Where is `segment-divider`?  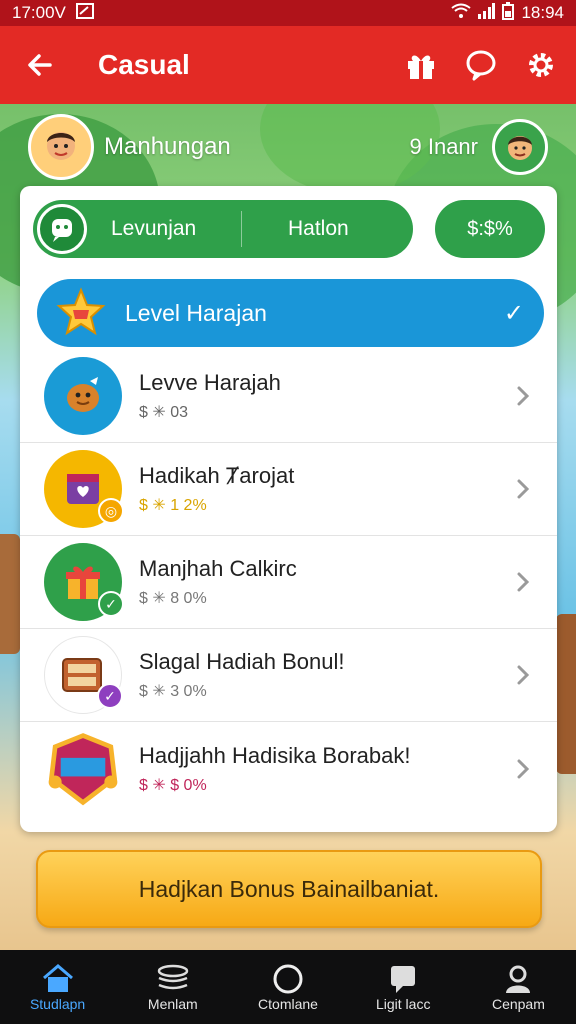 segment-divider is located at coordinates (241, 229).